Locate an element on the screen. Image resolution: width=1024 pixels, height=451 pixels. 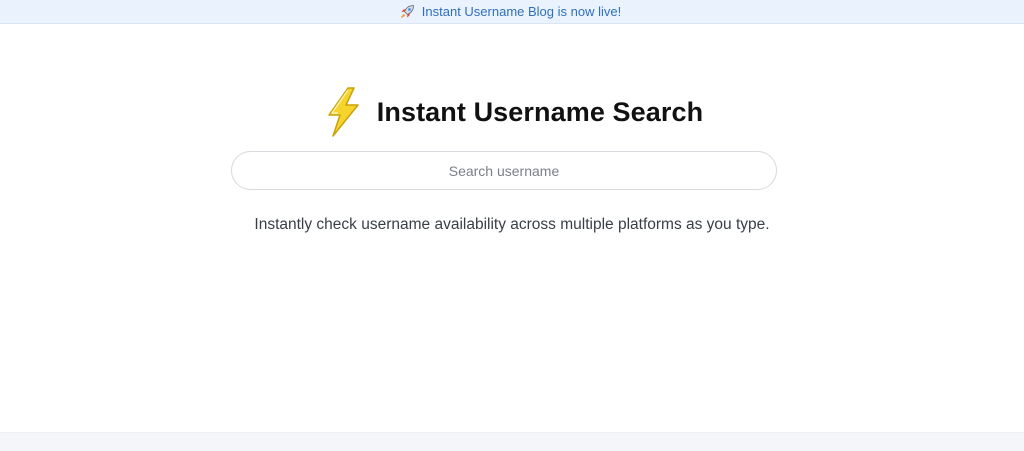
search-container is located at coordinates (504, 170).